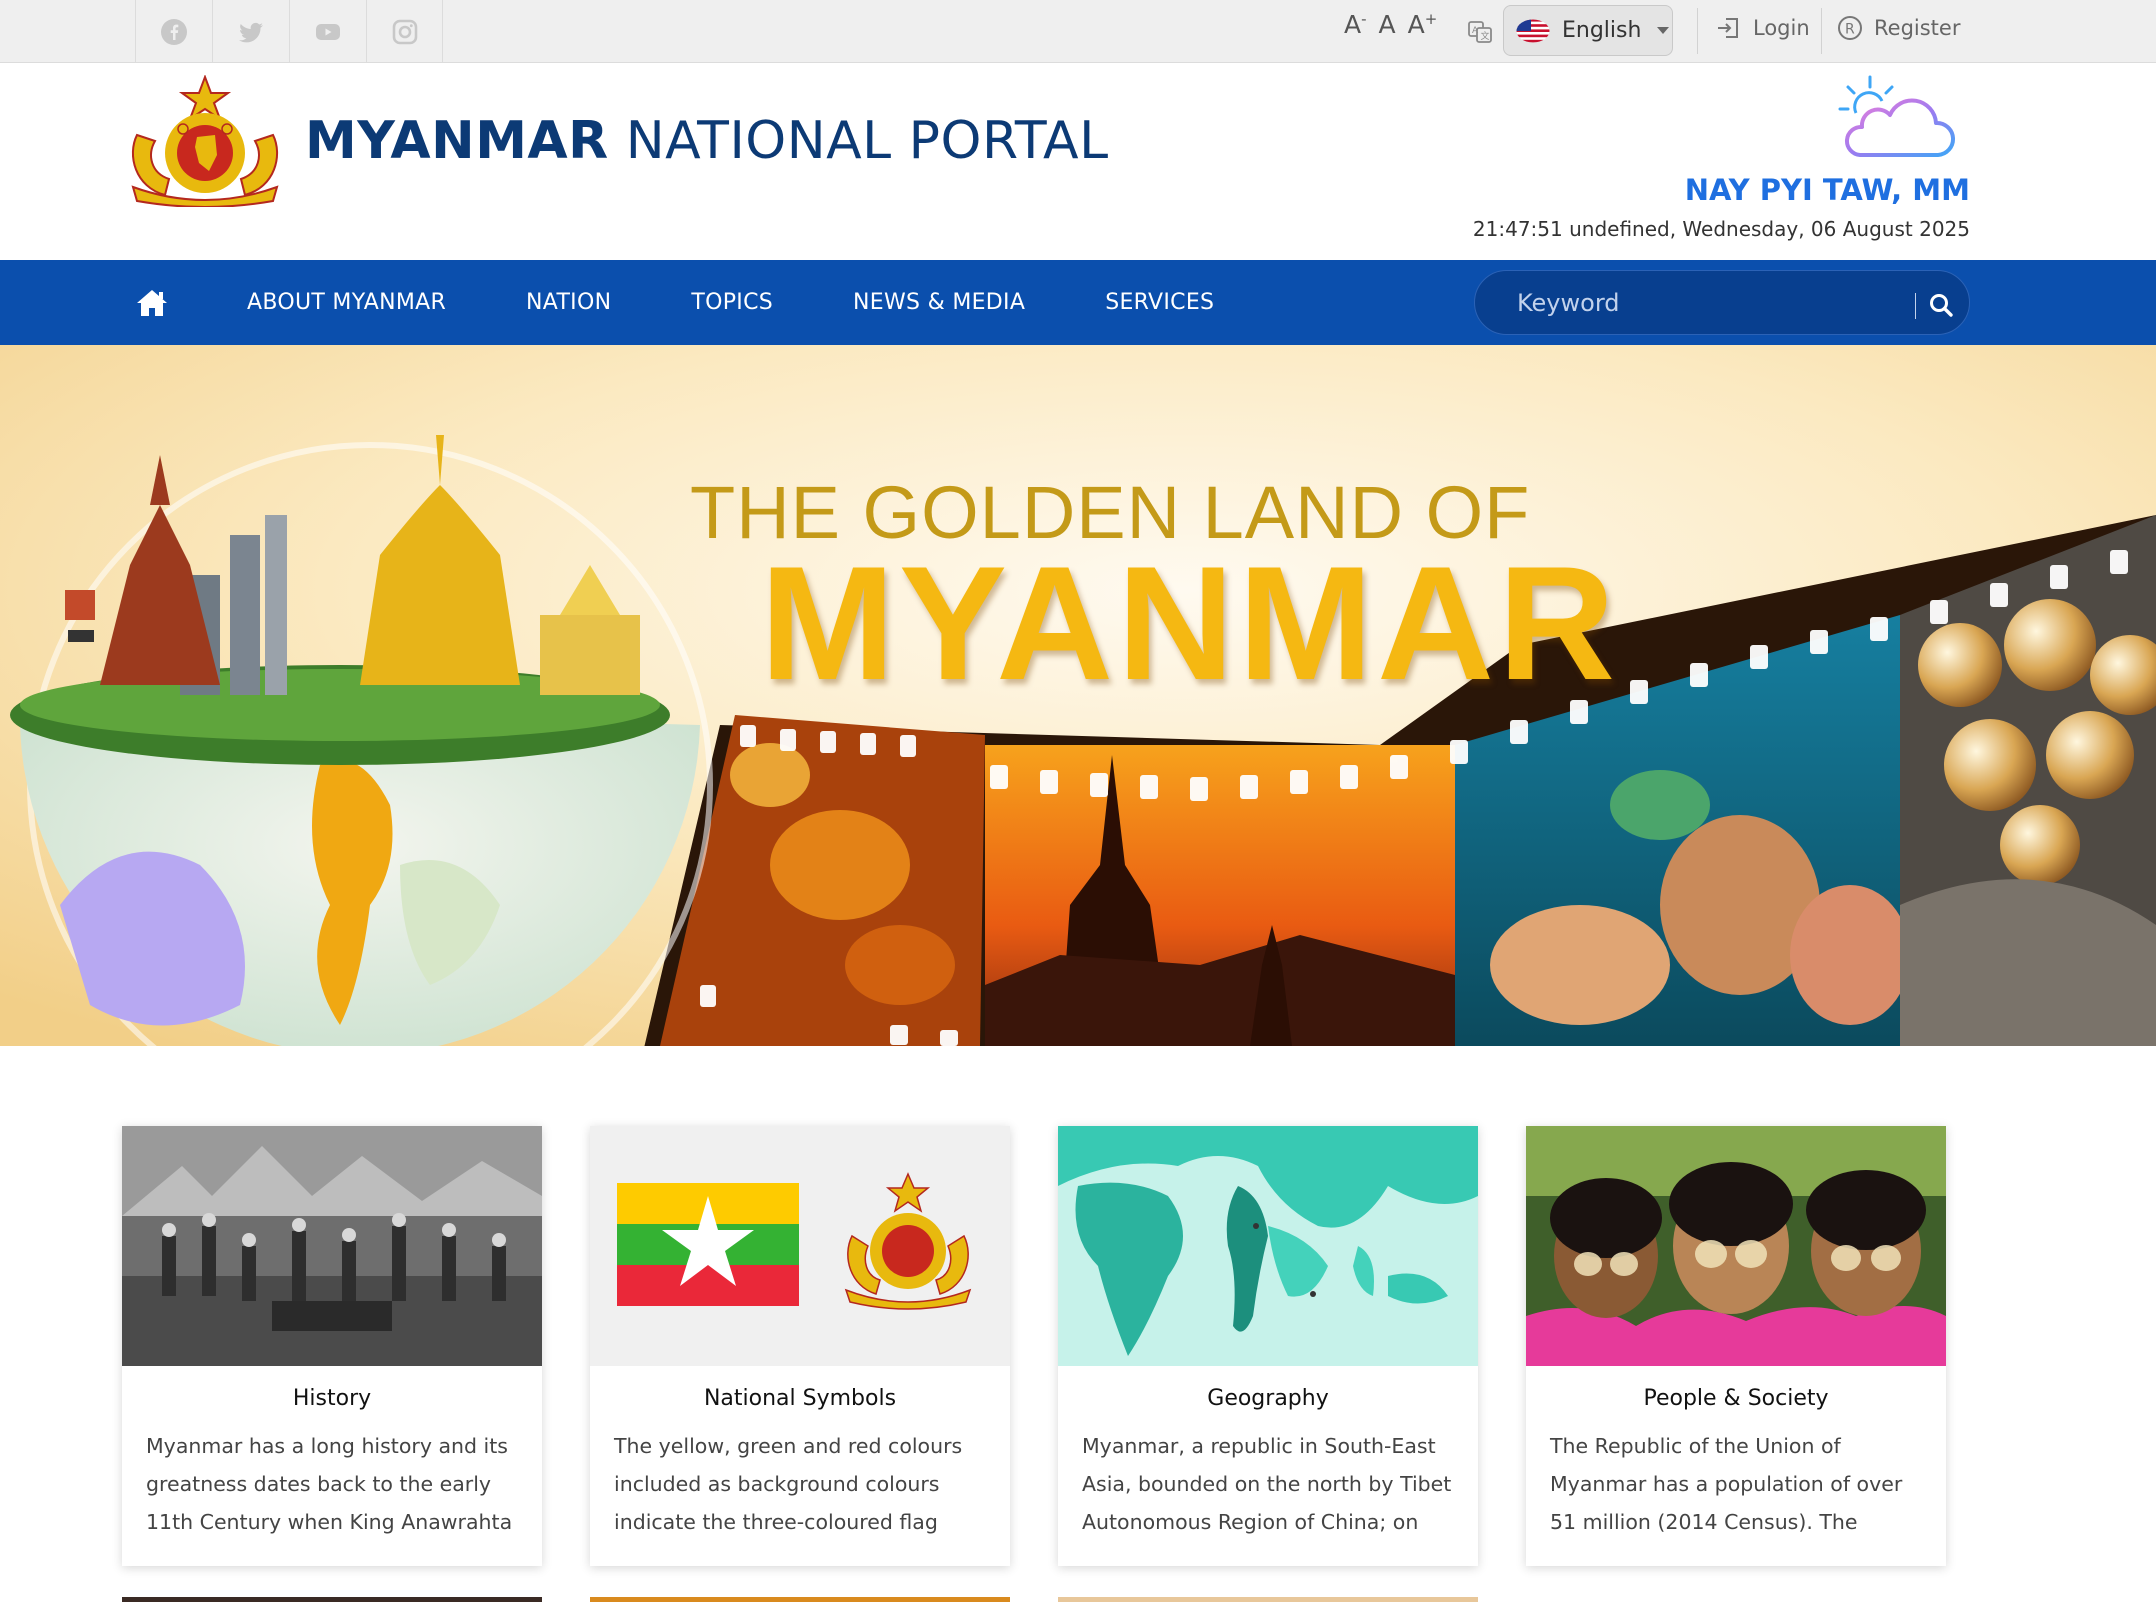 The image size is (2156, 1602). I want to click on svg-text: R, so click(1850, 30).